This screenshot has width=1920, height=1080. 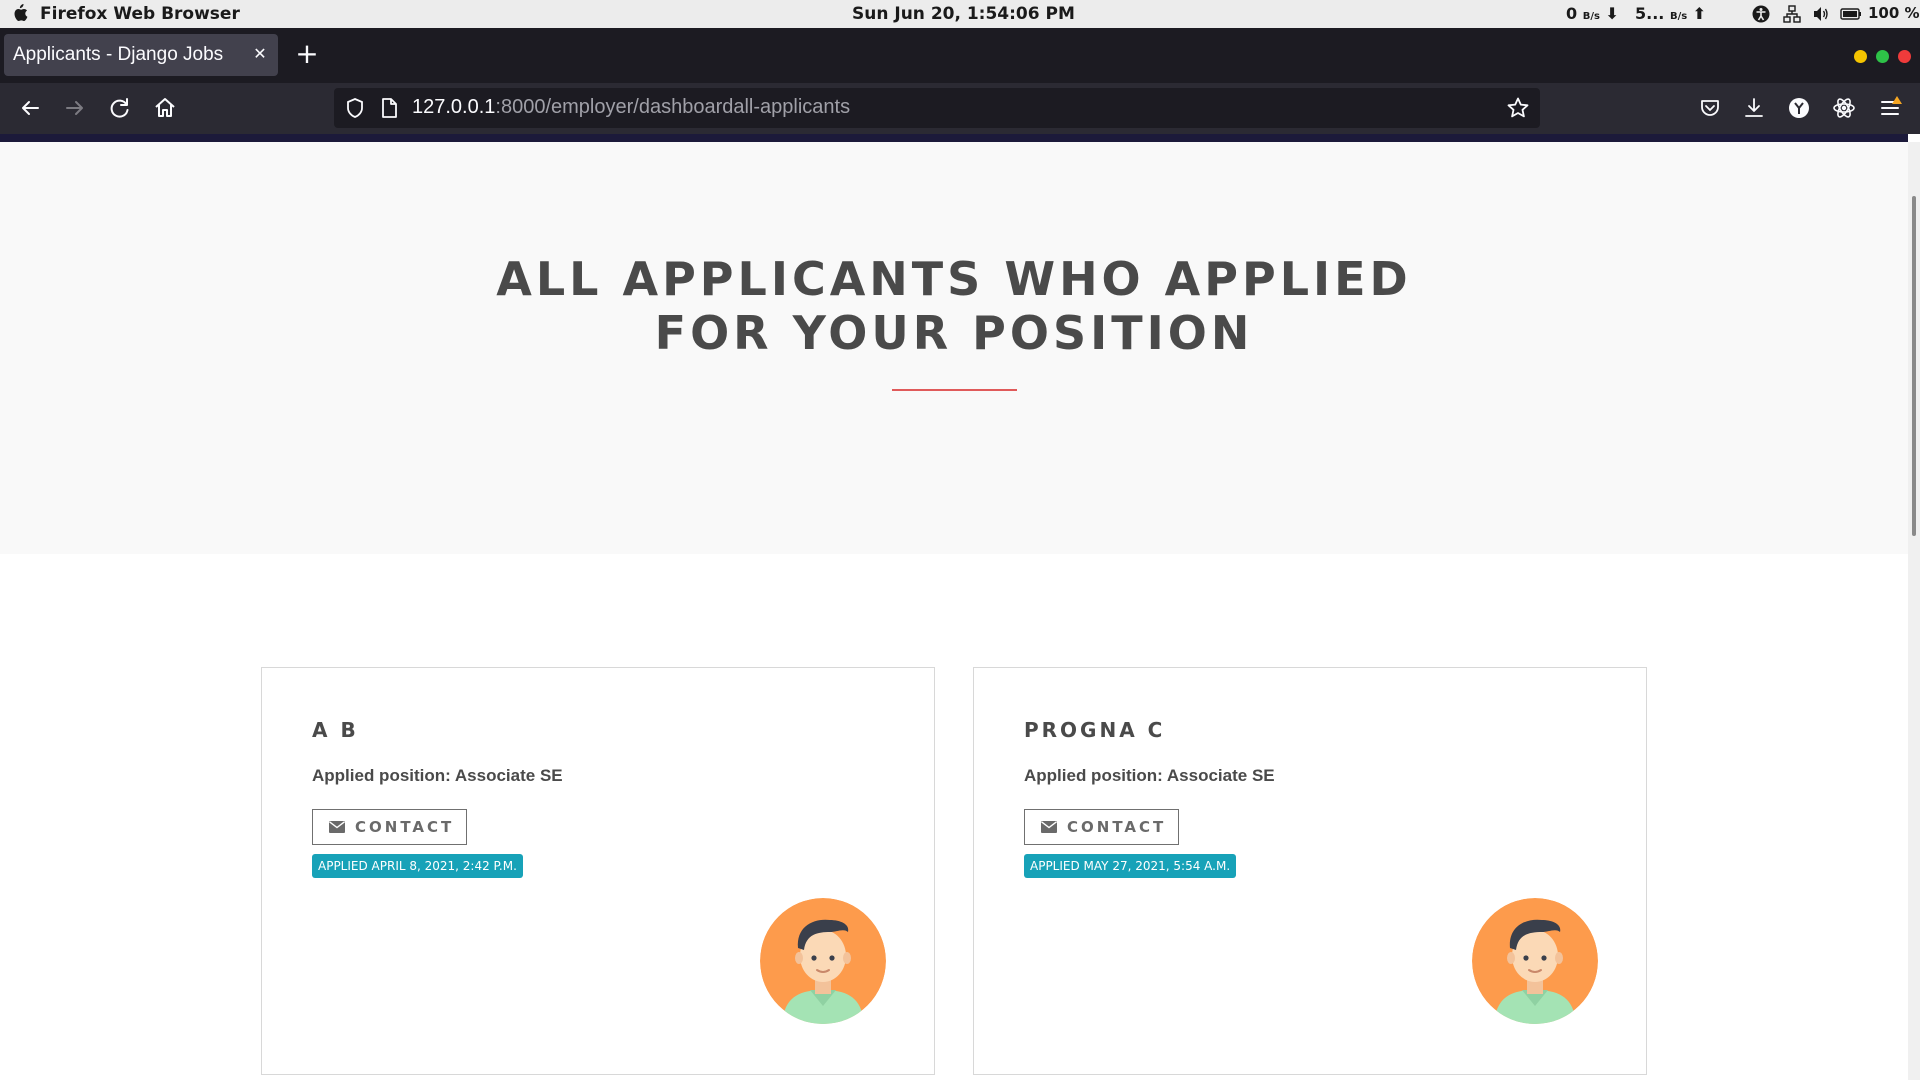 I want to click on forward-icon, so click(x=75, y=108).